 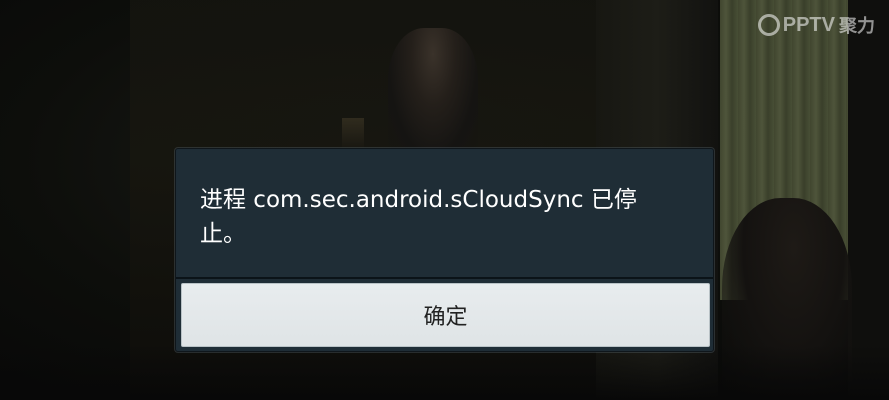 What do you see at coordinates (433, 93) in the screenshot?
I see `video-frame-person-standing` at bounding box center [433, 93].